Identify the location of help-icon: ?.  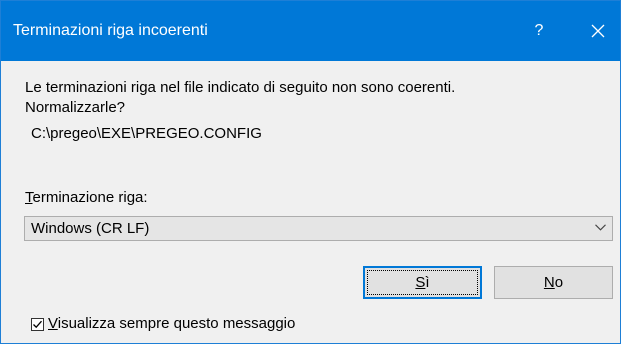
(539, 30).